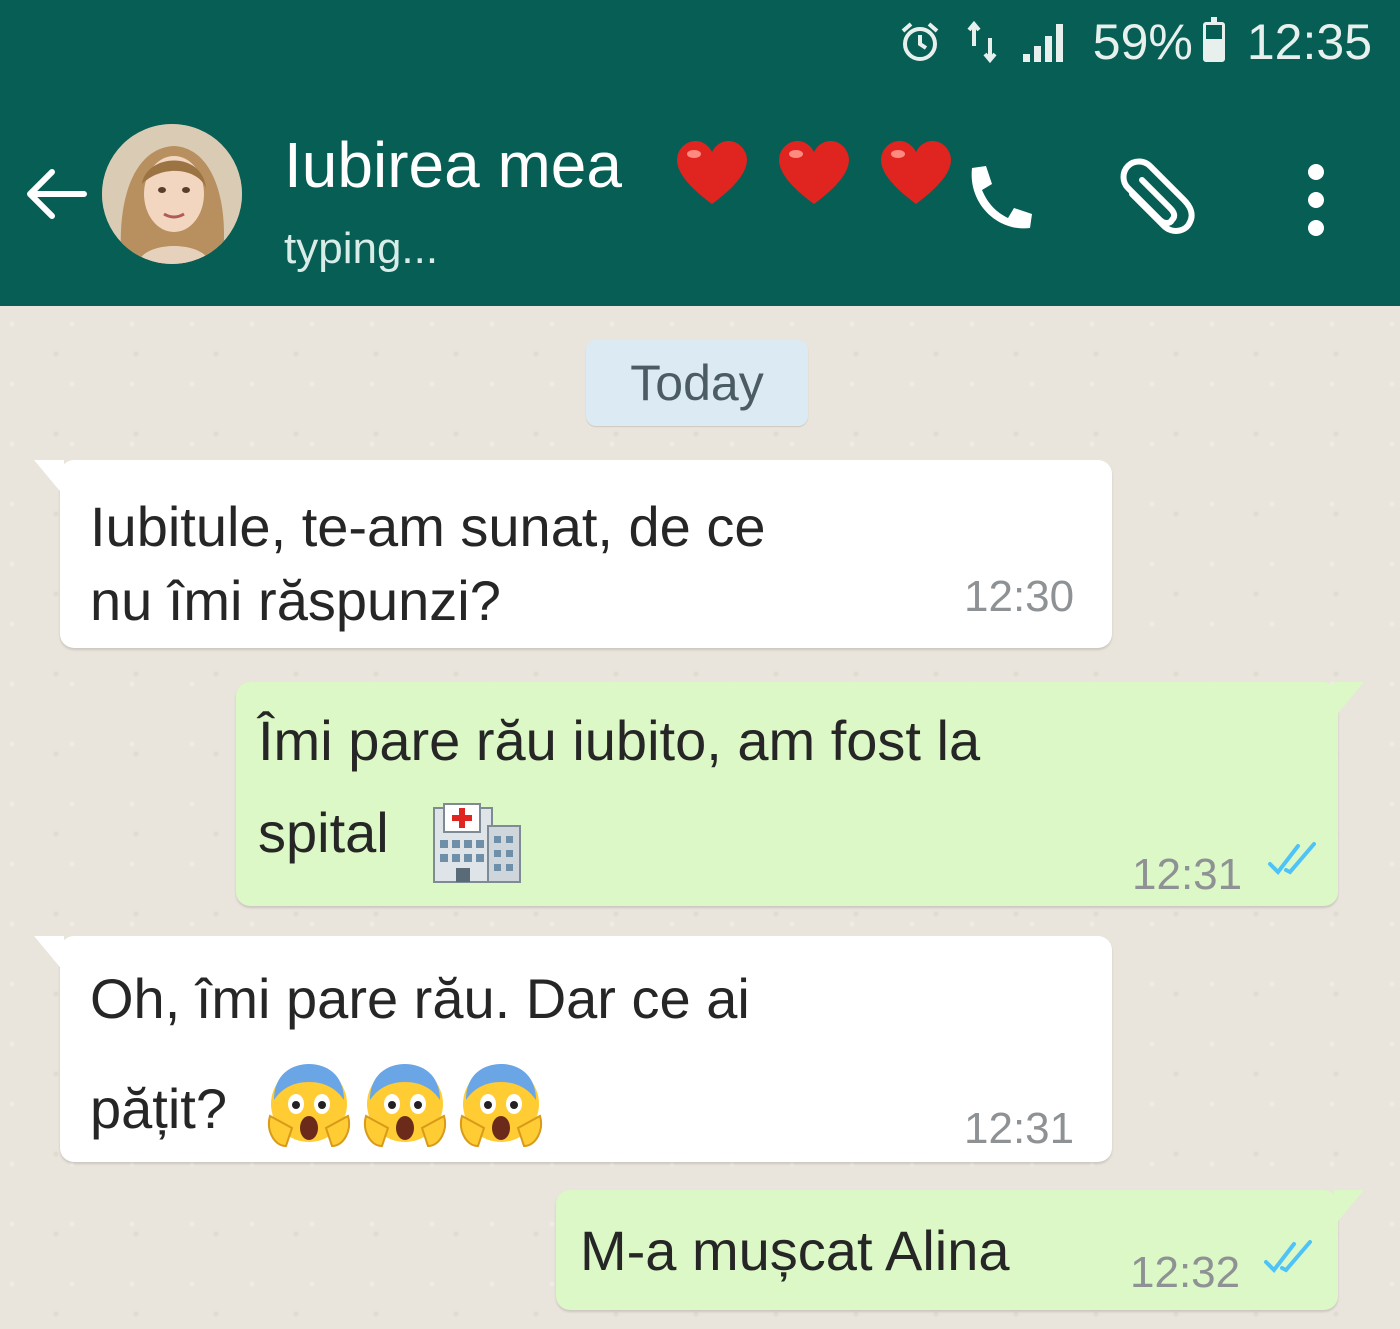 Image resolution: width=1400 pixels, height=1329 pixels. Describe the element at coordinates (1316, 200) in the screenshot. I see `more-vertical-icon` at that location.